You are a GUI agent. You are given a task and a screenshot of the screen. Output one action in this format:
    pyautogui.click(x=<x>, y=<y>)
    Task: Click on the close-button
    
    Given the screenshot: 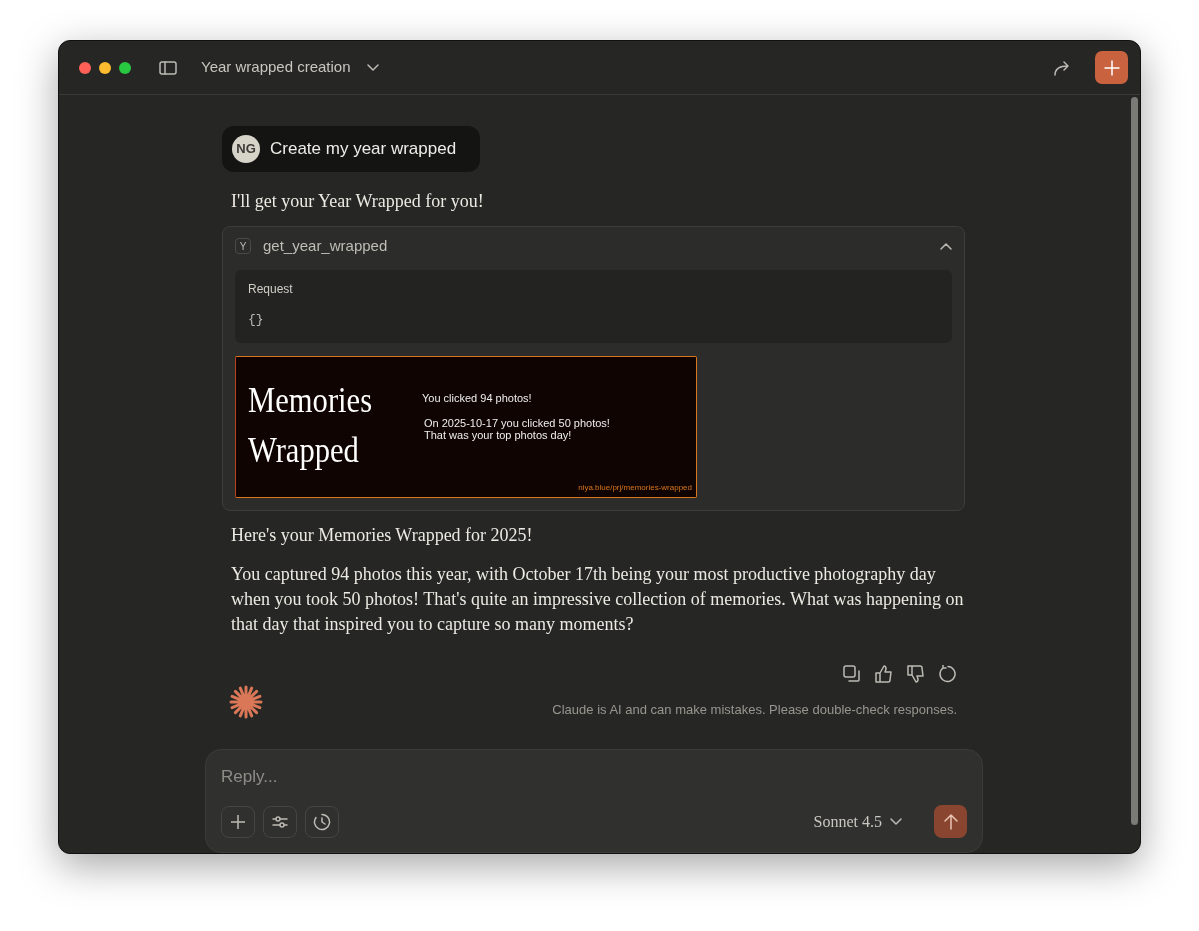 What is the action you would take?
    pyautogui.click(x=85, y=67)
    